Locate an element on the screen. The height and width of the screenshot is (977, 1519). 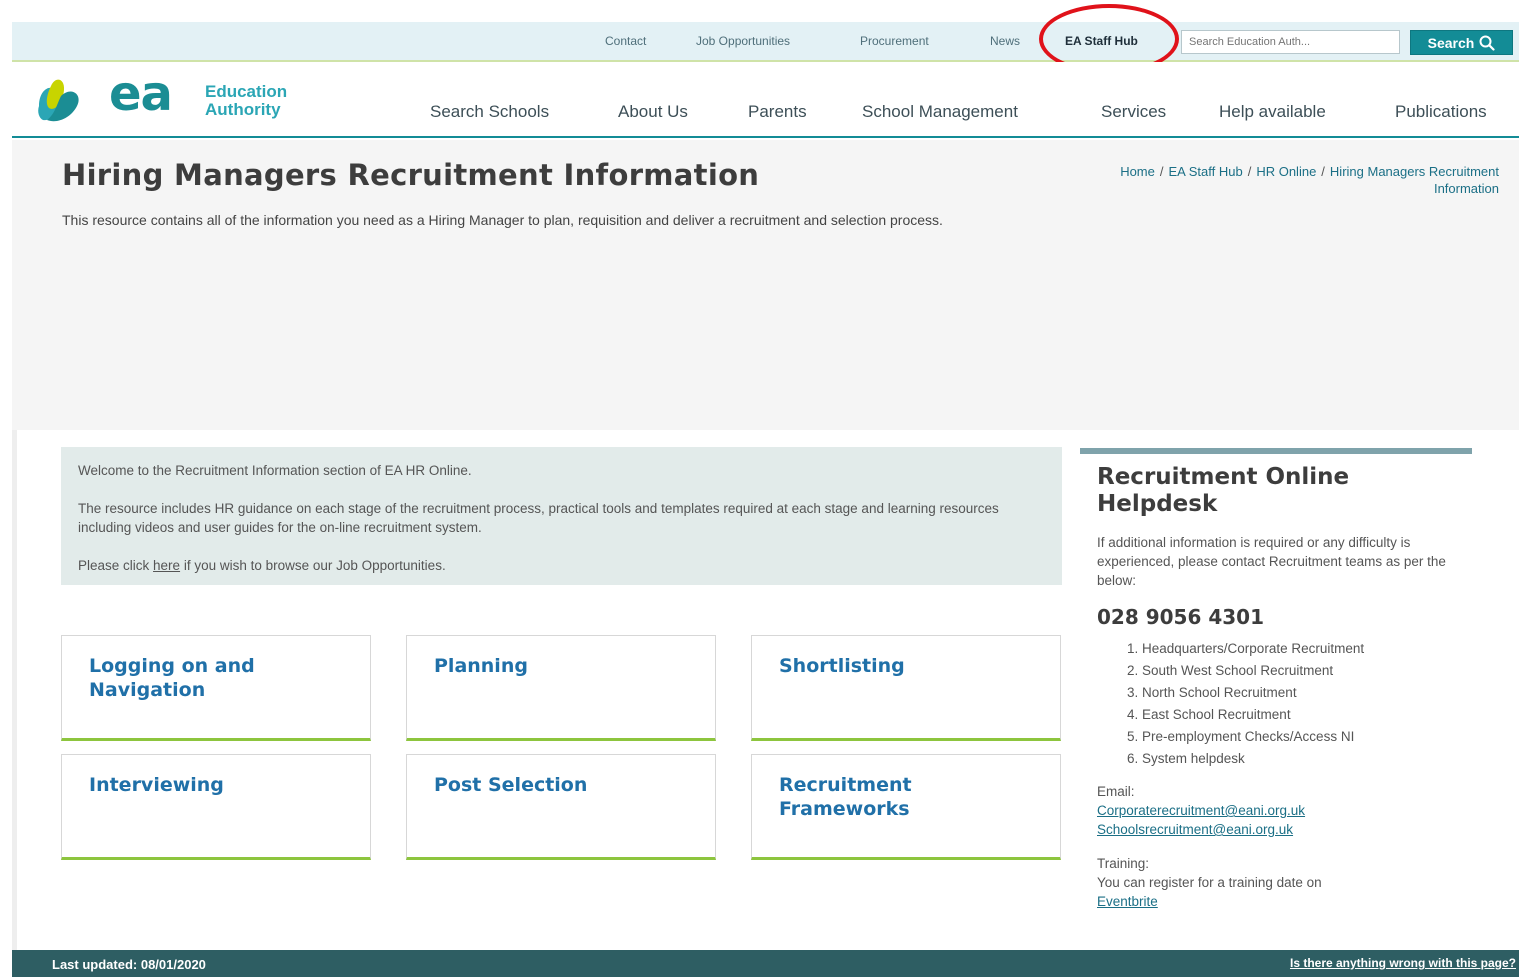
nav-search-schools: Search Schools is located at coordinates (489, 112).